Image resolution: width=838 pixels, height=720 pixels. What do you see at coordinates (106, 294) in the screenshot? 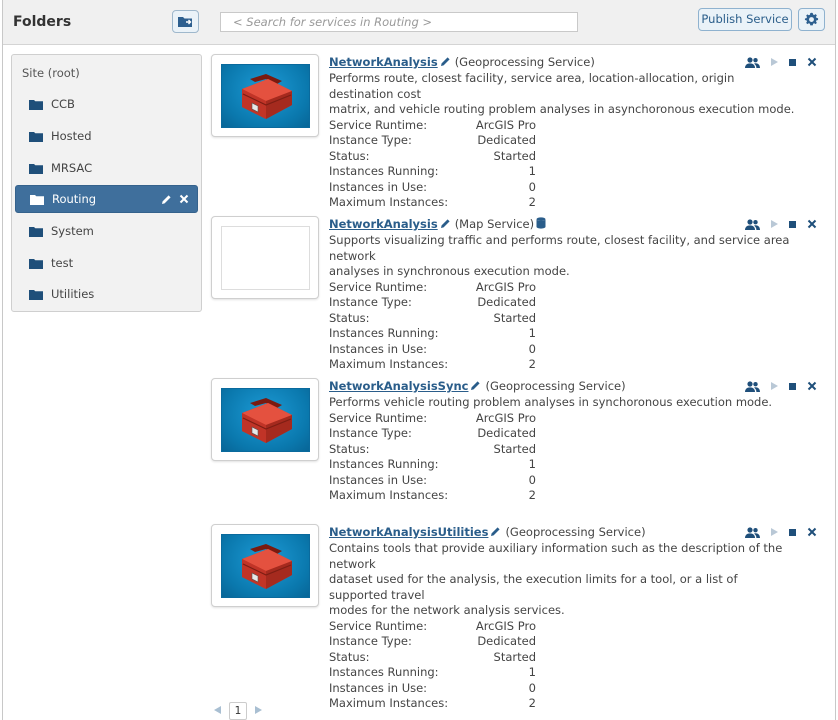
I see `sidebar-folder-utilities: Utilities` at bounding box center [106, 294].